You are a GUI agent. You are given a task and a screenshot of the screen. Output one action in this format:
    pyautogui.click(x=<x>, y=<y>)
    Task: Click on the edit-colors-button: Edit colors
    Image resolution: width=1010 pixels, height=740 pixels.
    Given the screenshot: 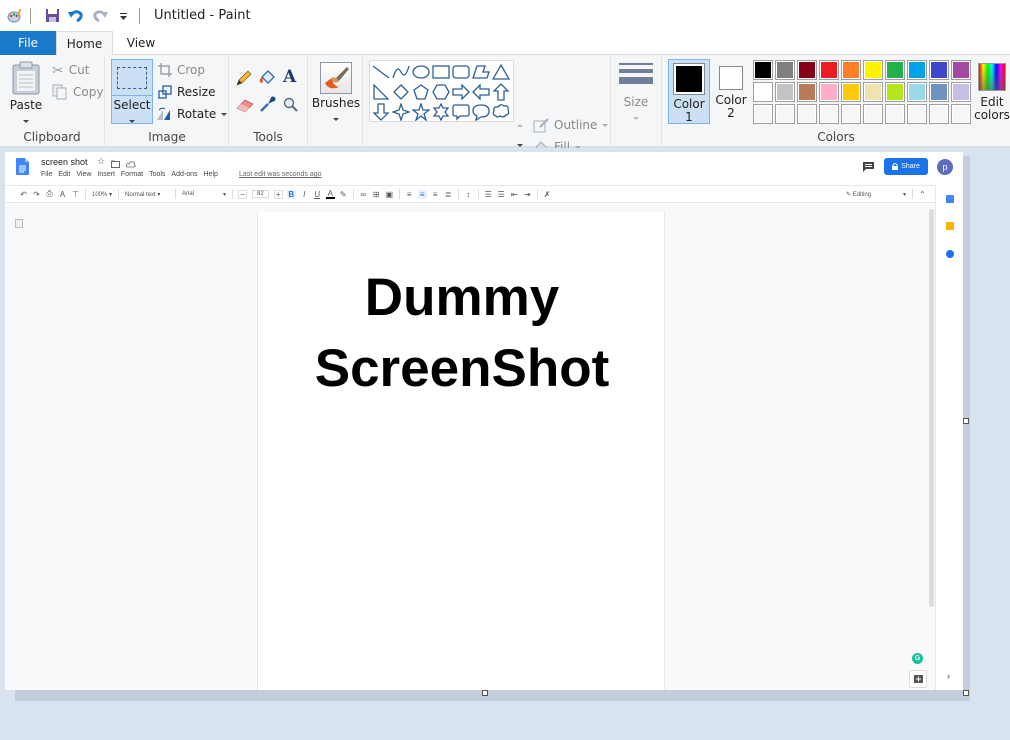 What is the action you would take?
    pyautogui.click(x=992, y=91)
    